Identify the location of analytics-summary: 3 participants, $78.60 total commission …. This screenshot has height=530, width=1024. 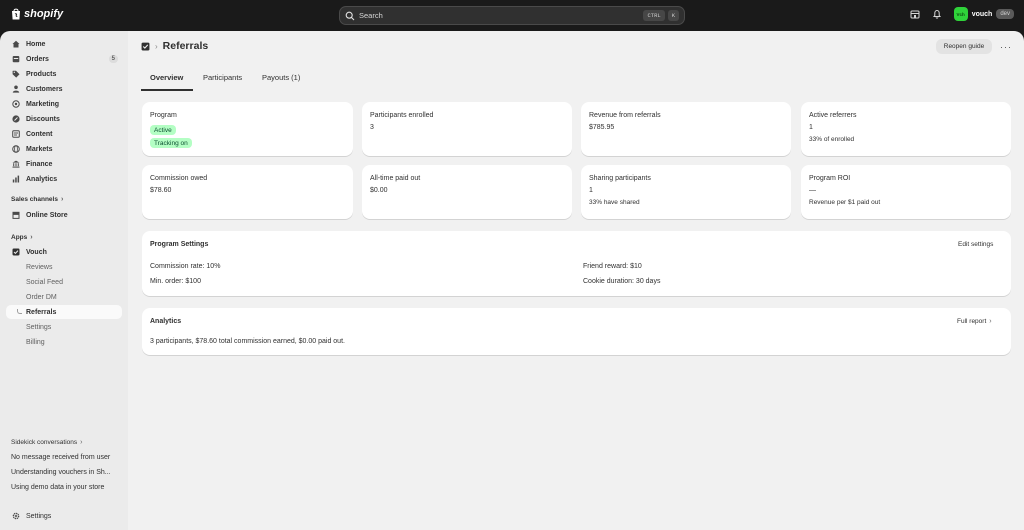
(247, 341).